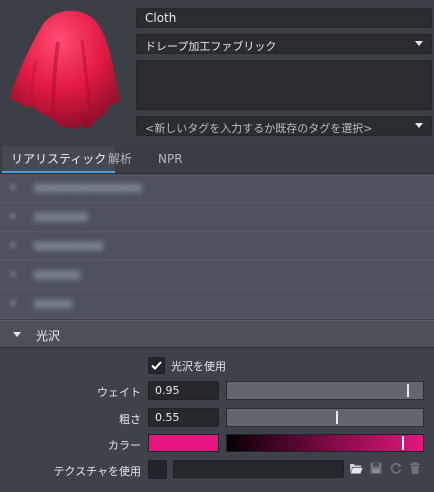  Describe the element at coordinates (415, 468) in the screenshot. I see `trash-icon` at that location.